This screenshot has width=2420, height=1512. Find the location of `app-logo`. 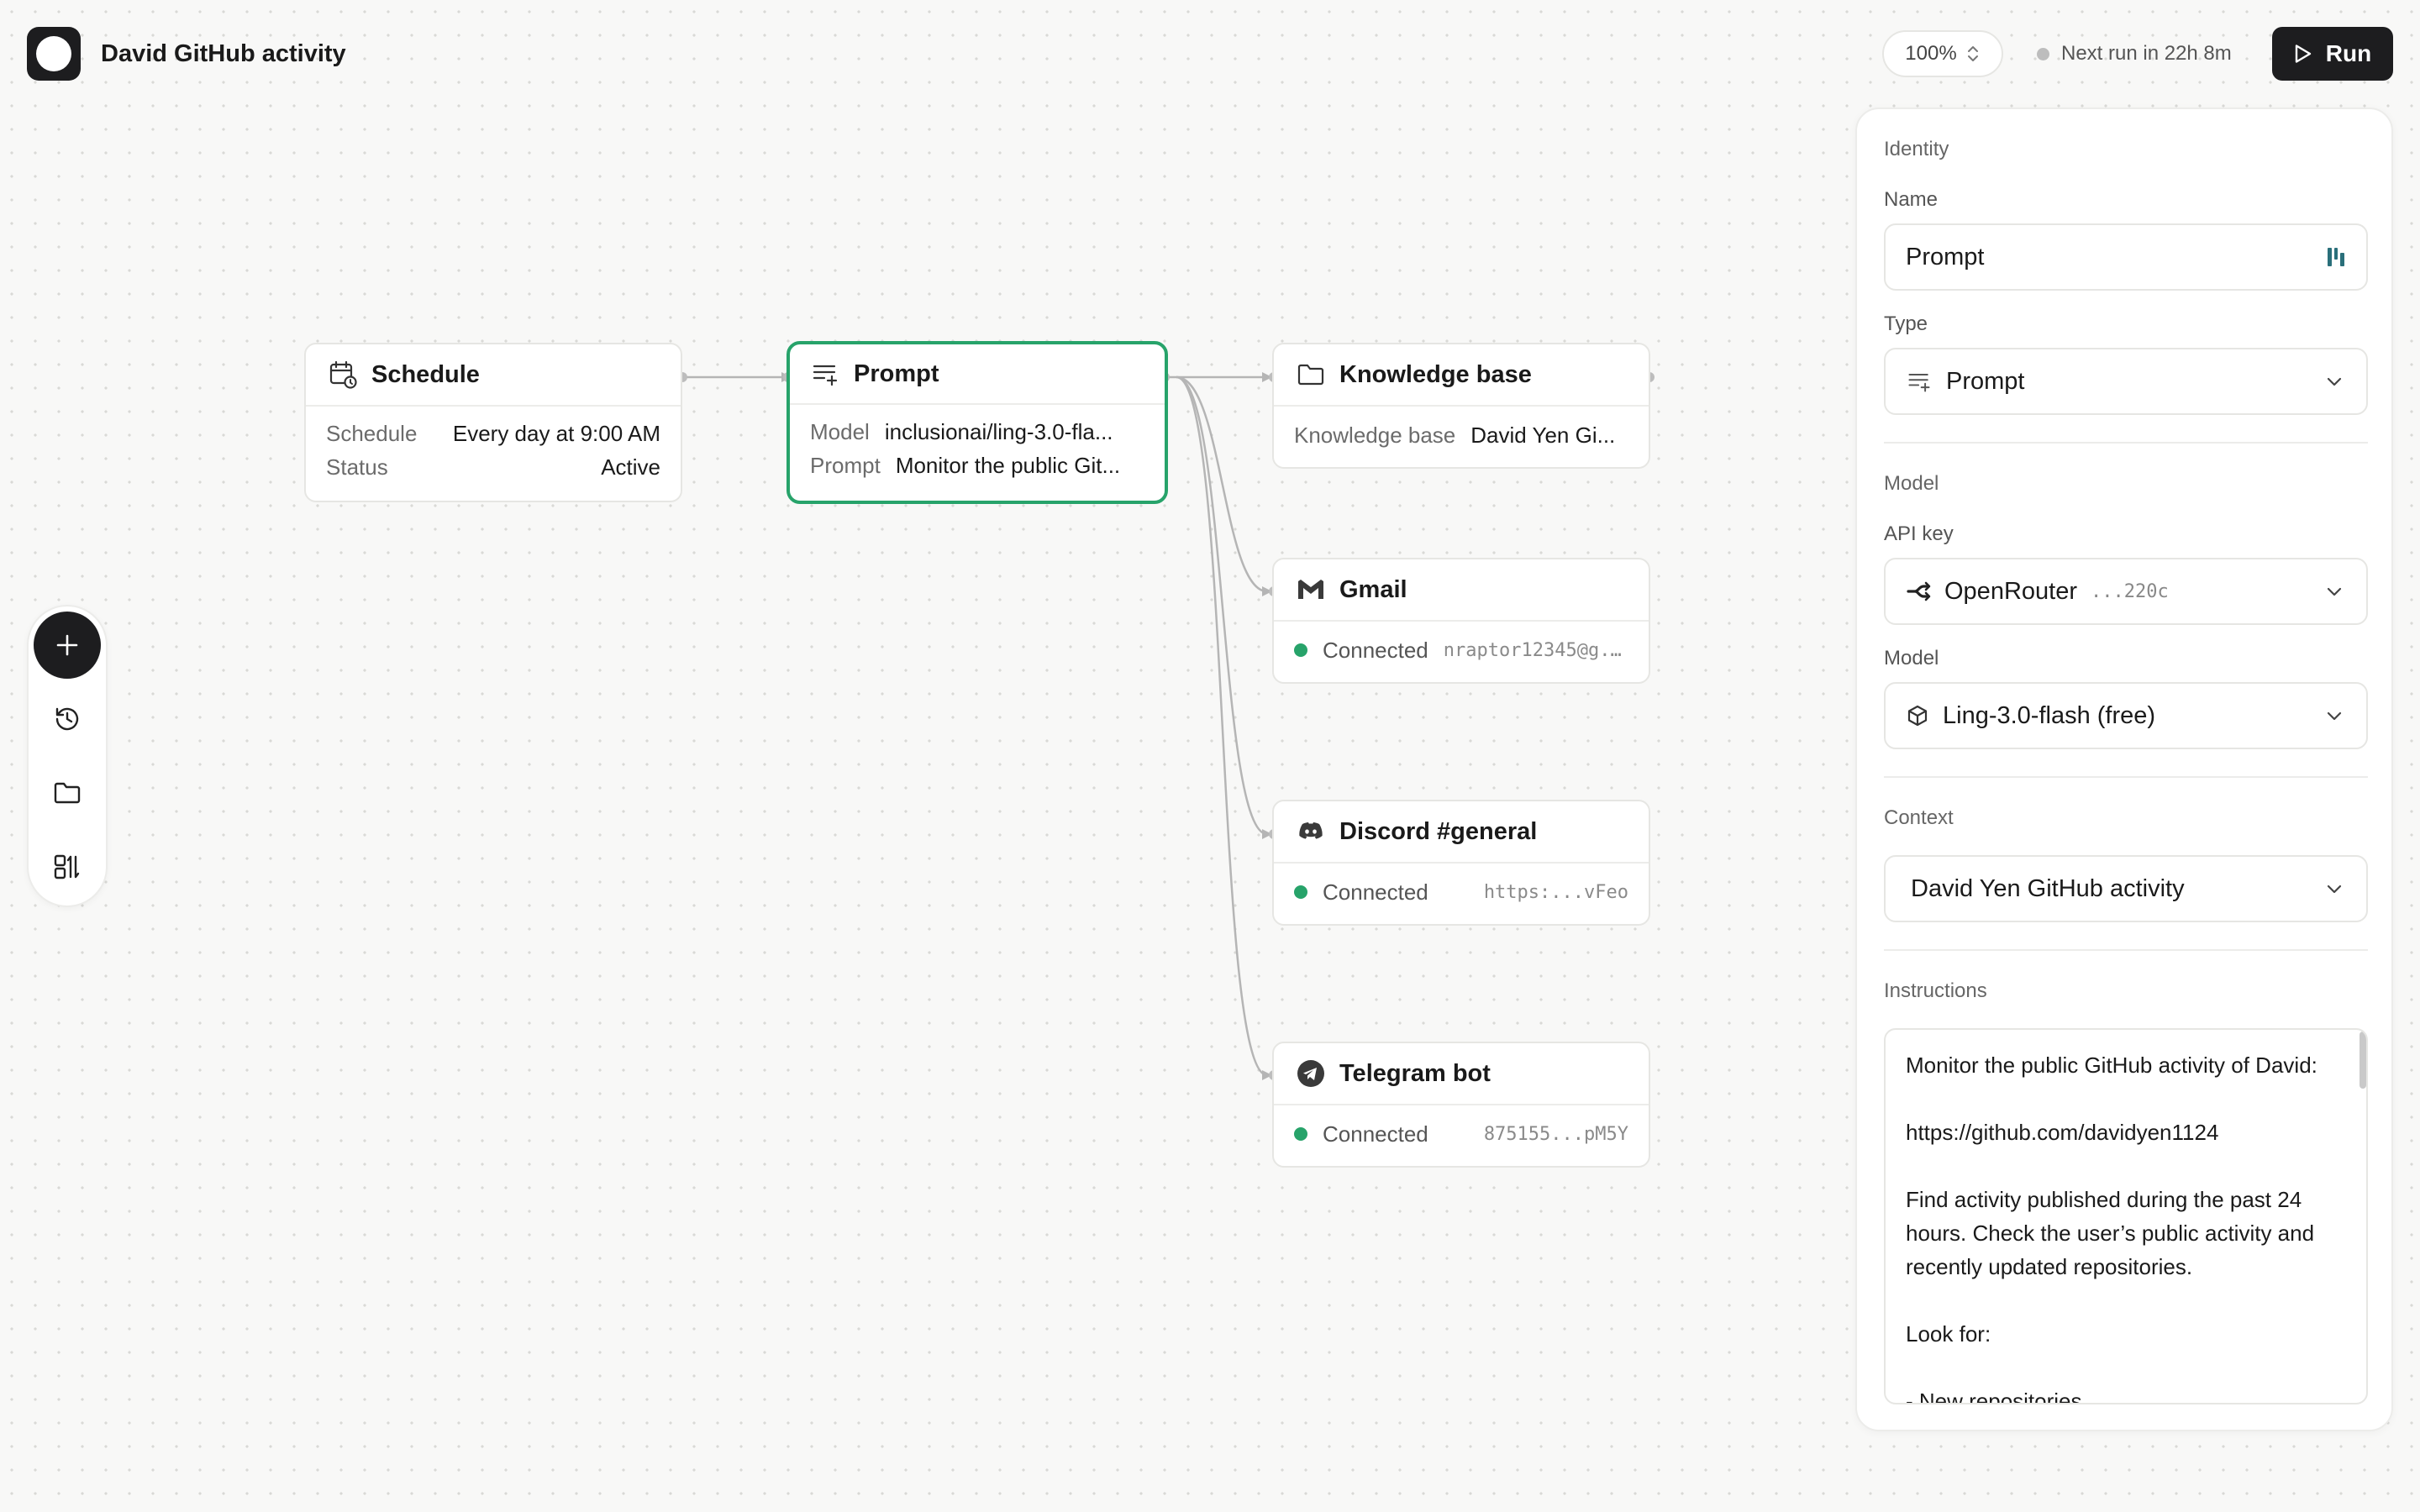

app-logo is located at coordinates (54, 54).